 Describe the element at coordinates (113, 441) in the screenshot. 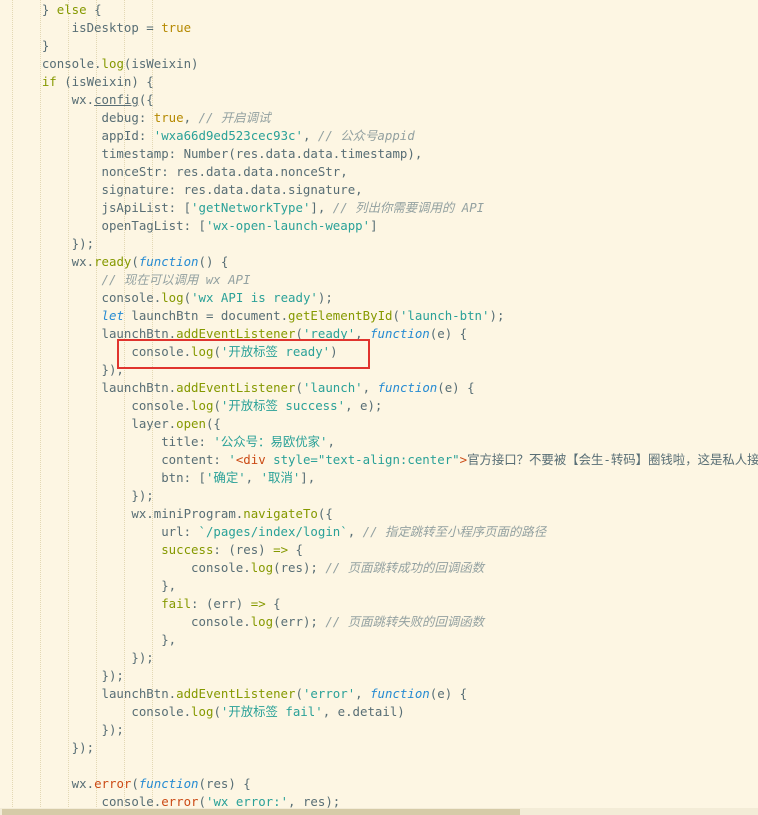

I see `code-token: title:` at that location.